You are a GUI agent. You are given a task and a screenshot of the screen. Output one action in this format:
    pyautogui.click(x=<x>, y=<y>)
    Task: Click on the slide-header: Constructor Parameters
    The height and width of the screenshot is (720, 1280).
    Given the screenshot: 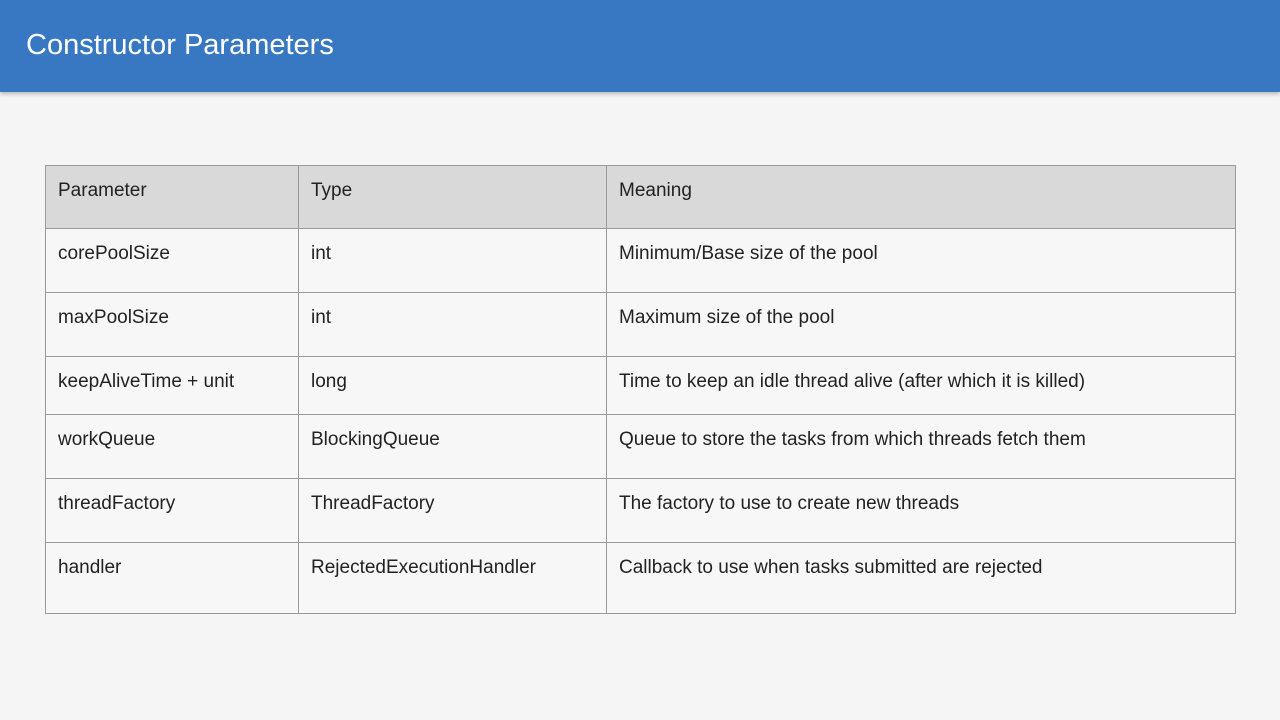 What is the action you would take?
    pyautogui.click(x=640, y=46)
    